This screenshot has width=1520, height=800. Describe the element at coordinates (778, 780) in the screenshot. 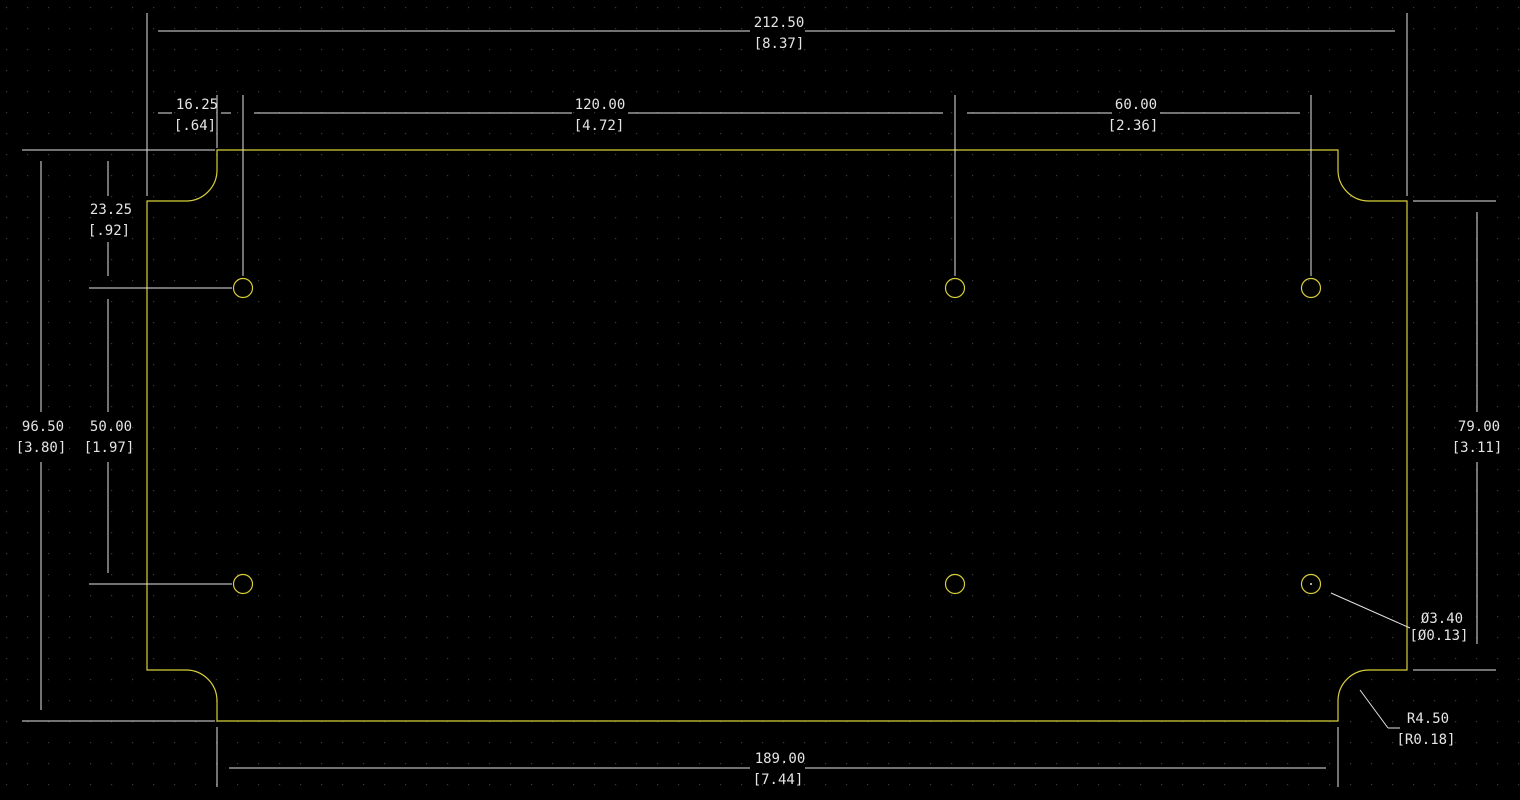

I see `dim-inner-width-in: [7.44]` at that location.